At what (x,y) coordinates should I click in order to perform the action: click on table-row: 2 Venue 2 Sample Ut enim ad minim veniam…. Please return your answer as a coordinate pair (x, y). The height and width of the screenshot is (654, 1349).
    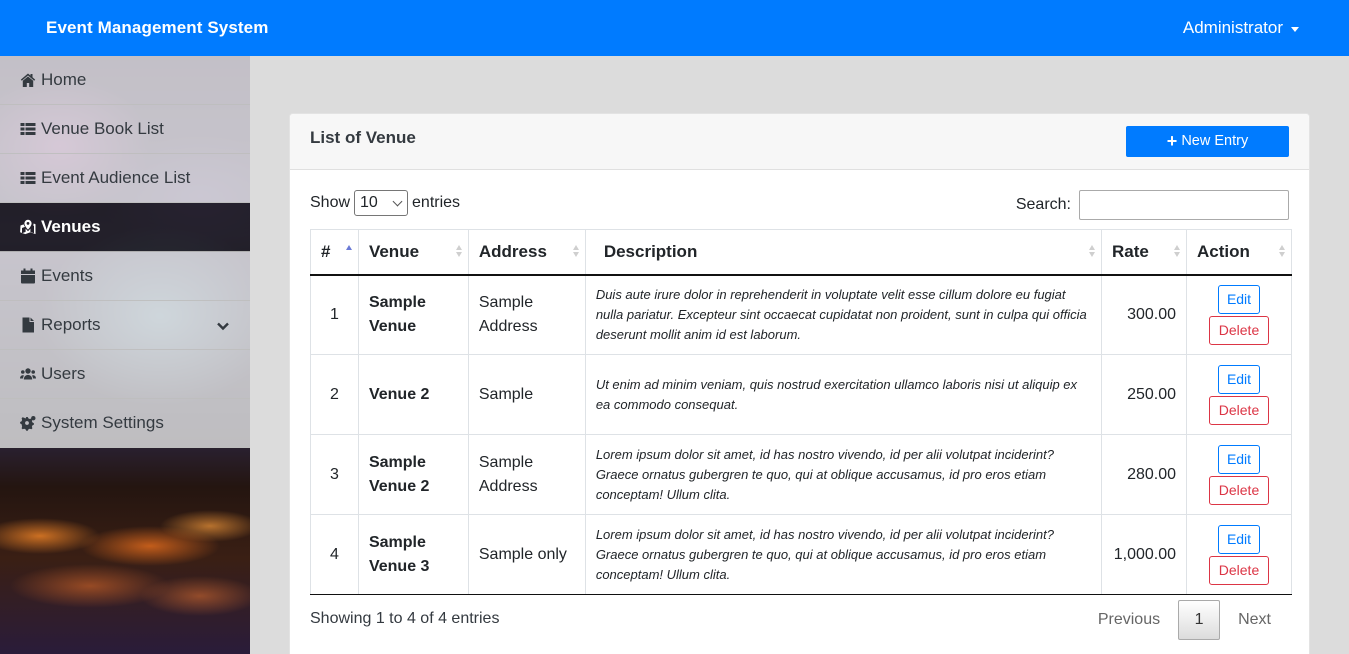
    Looking at the image, I should click on (801, 394).